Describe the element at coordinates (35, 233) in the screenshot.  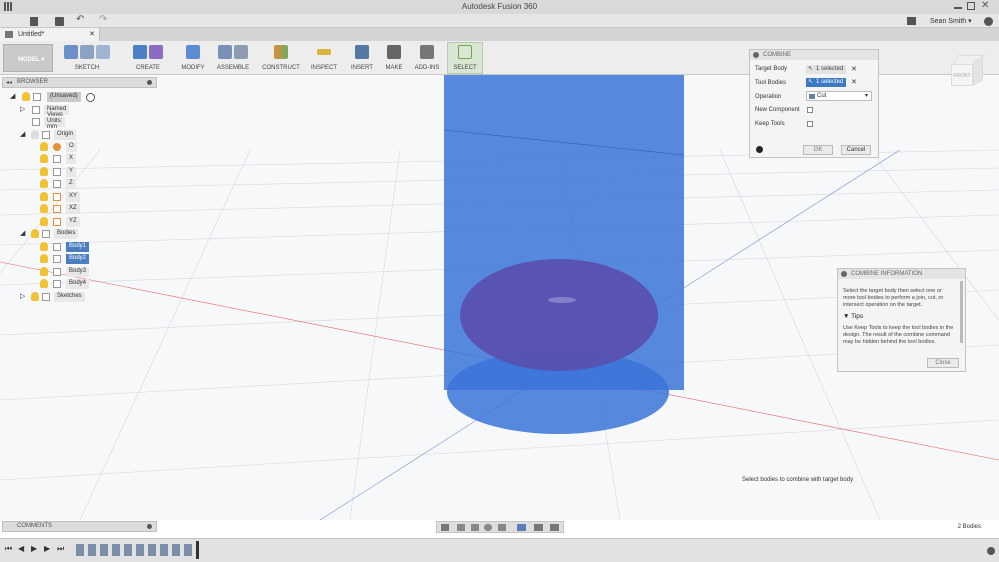
I see `bodies-bulb-icon` at that location.